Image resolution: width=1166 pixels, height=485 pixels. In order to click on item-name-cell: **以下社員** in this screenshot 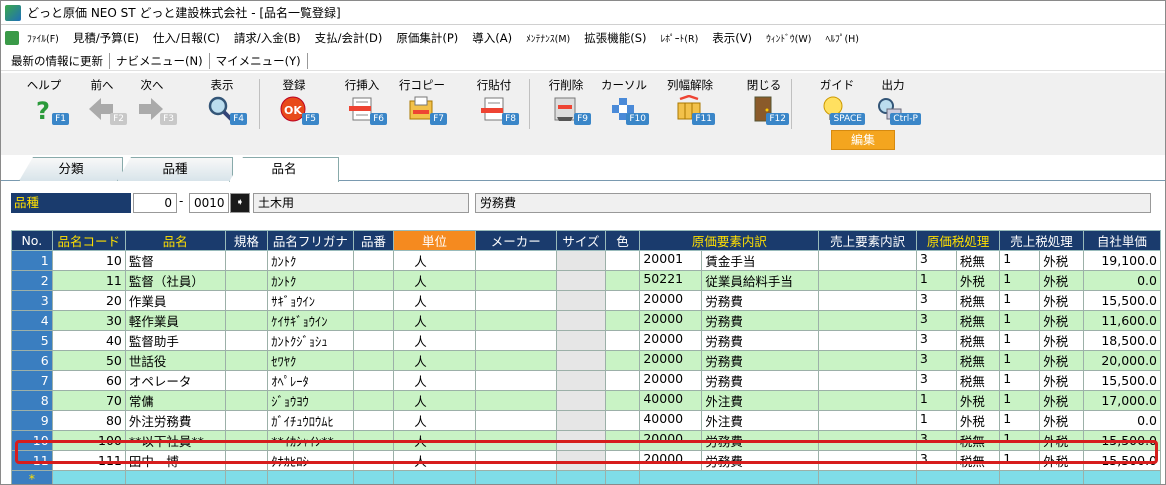, I will do `click(175, 440)`.